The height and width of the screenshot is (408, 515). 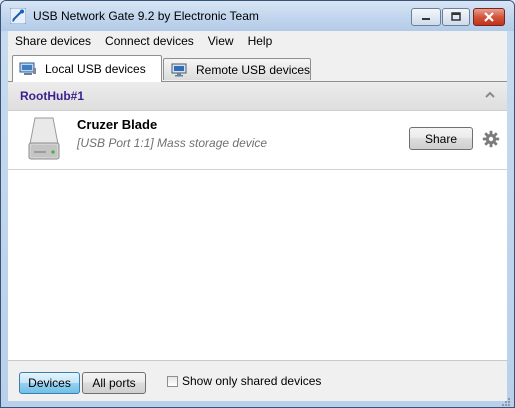 What do you see at coordinates (506, 402) in the screenshot?
I see `resize-grip-icon` at bounding box center [506, 402].